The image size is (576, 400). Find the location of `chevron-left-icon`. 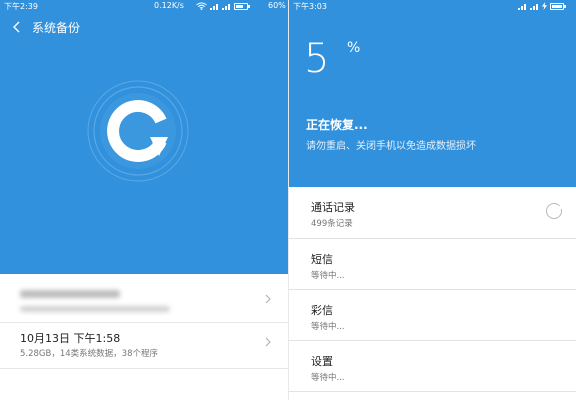

chevron-left-icon is located at coordinates (17, 27).